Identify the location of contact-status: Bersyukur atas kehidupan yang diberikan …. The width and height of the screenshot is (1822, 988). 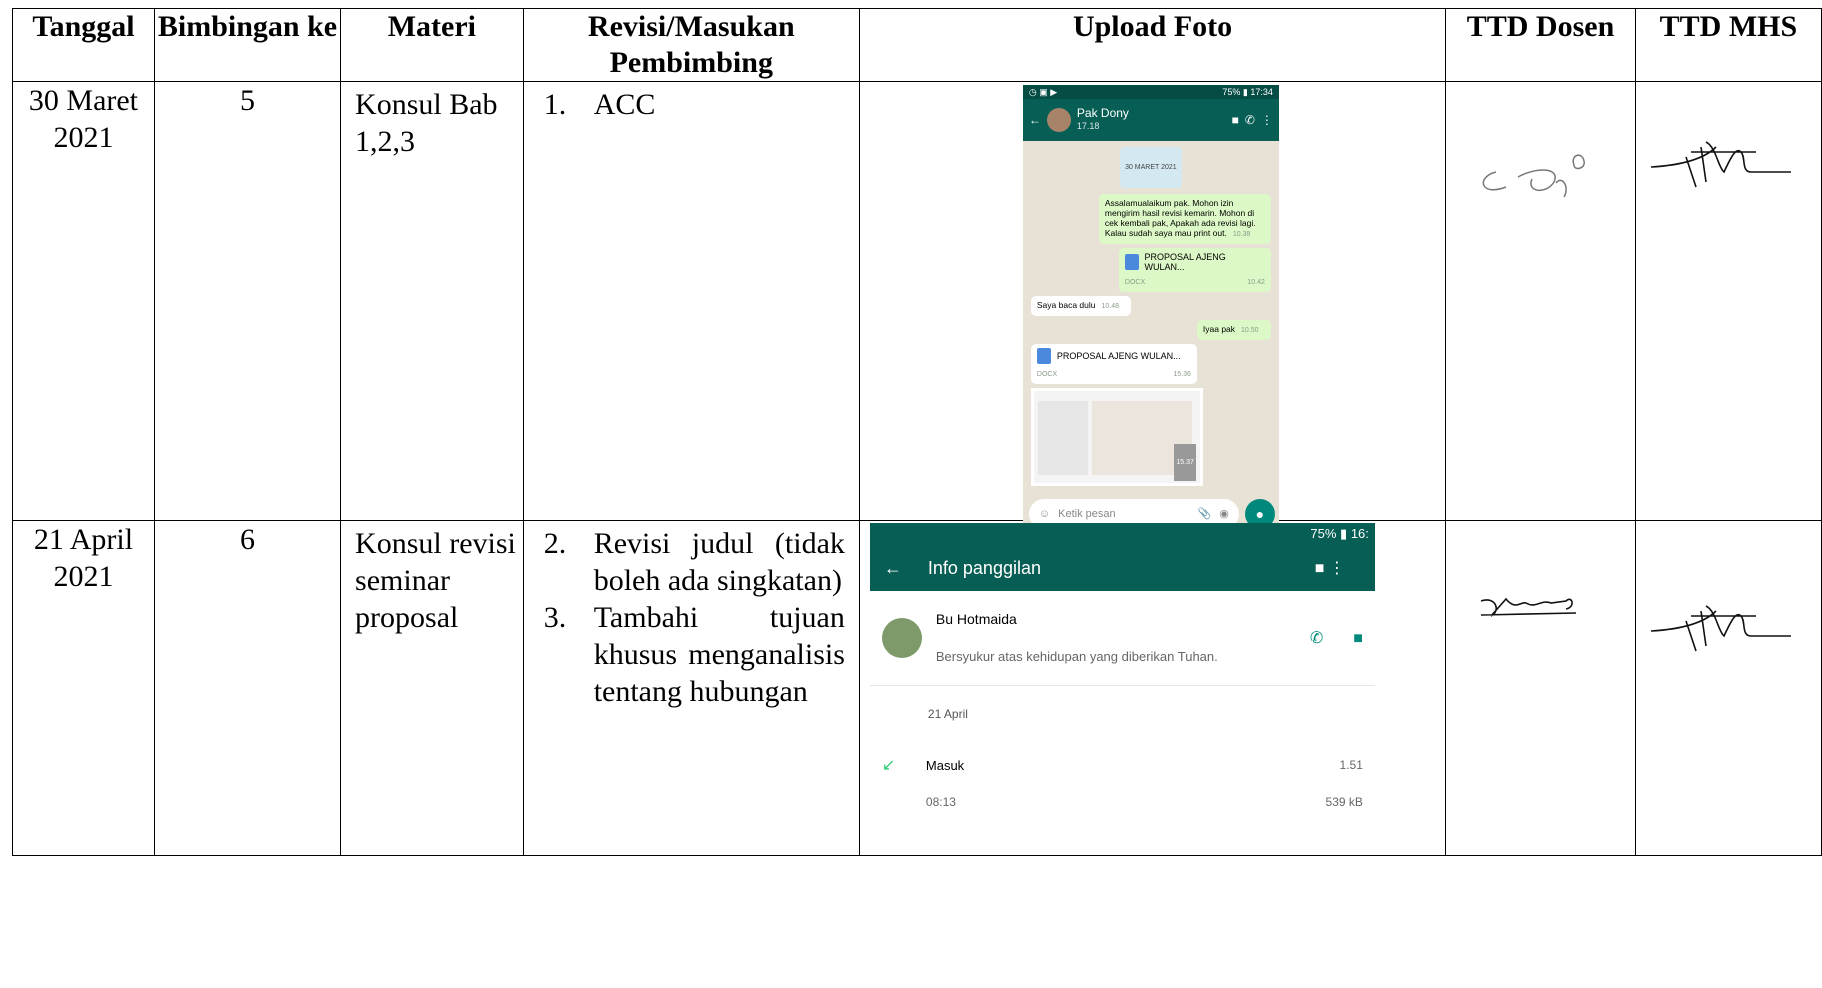
(1076, 656).